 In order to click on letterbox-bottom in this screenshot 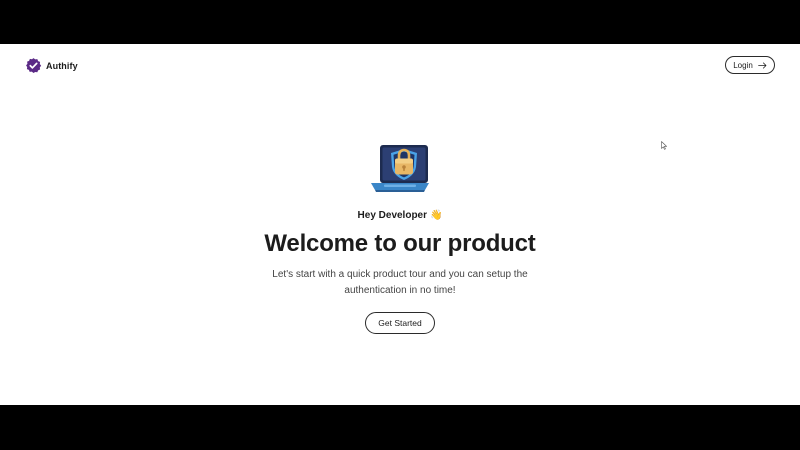, I will do `click(400, 427)`.